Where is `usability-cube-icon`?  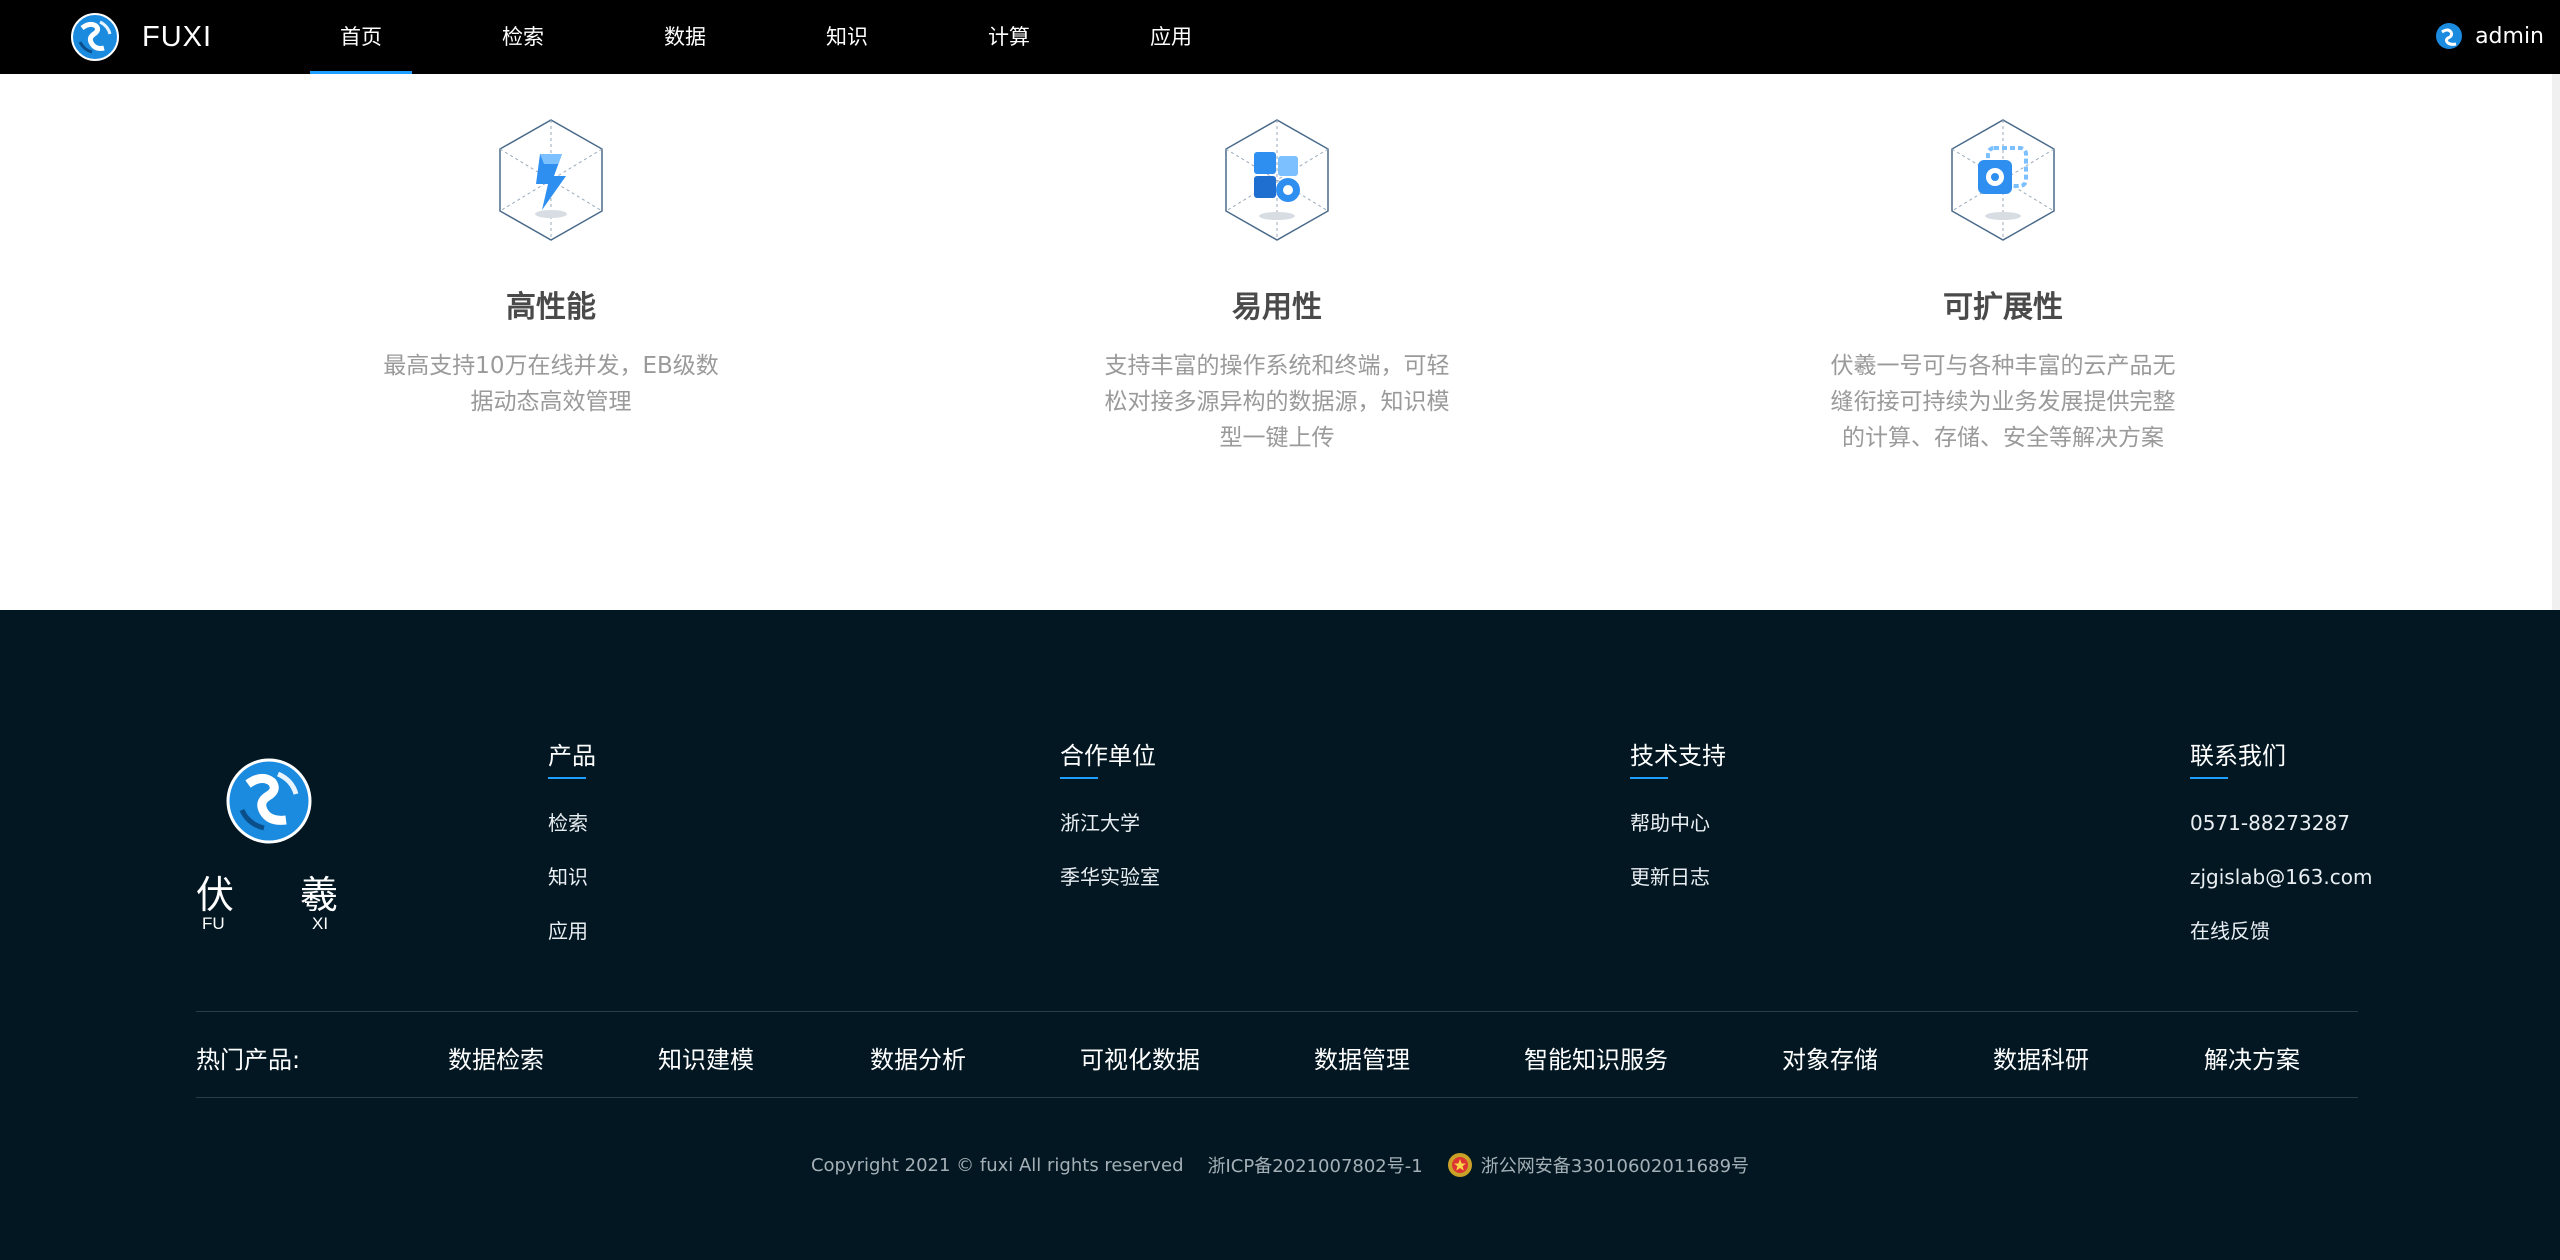
usability-cube-icon is located at coordinates (1277, 180).